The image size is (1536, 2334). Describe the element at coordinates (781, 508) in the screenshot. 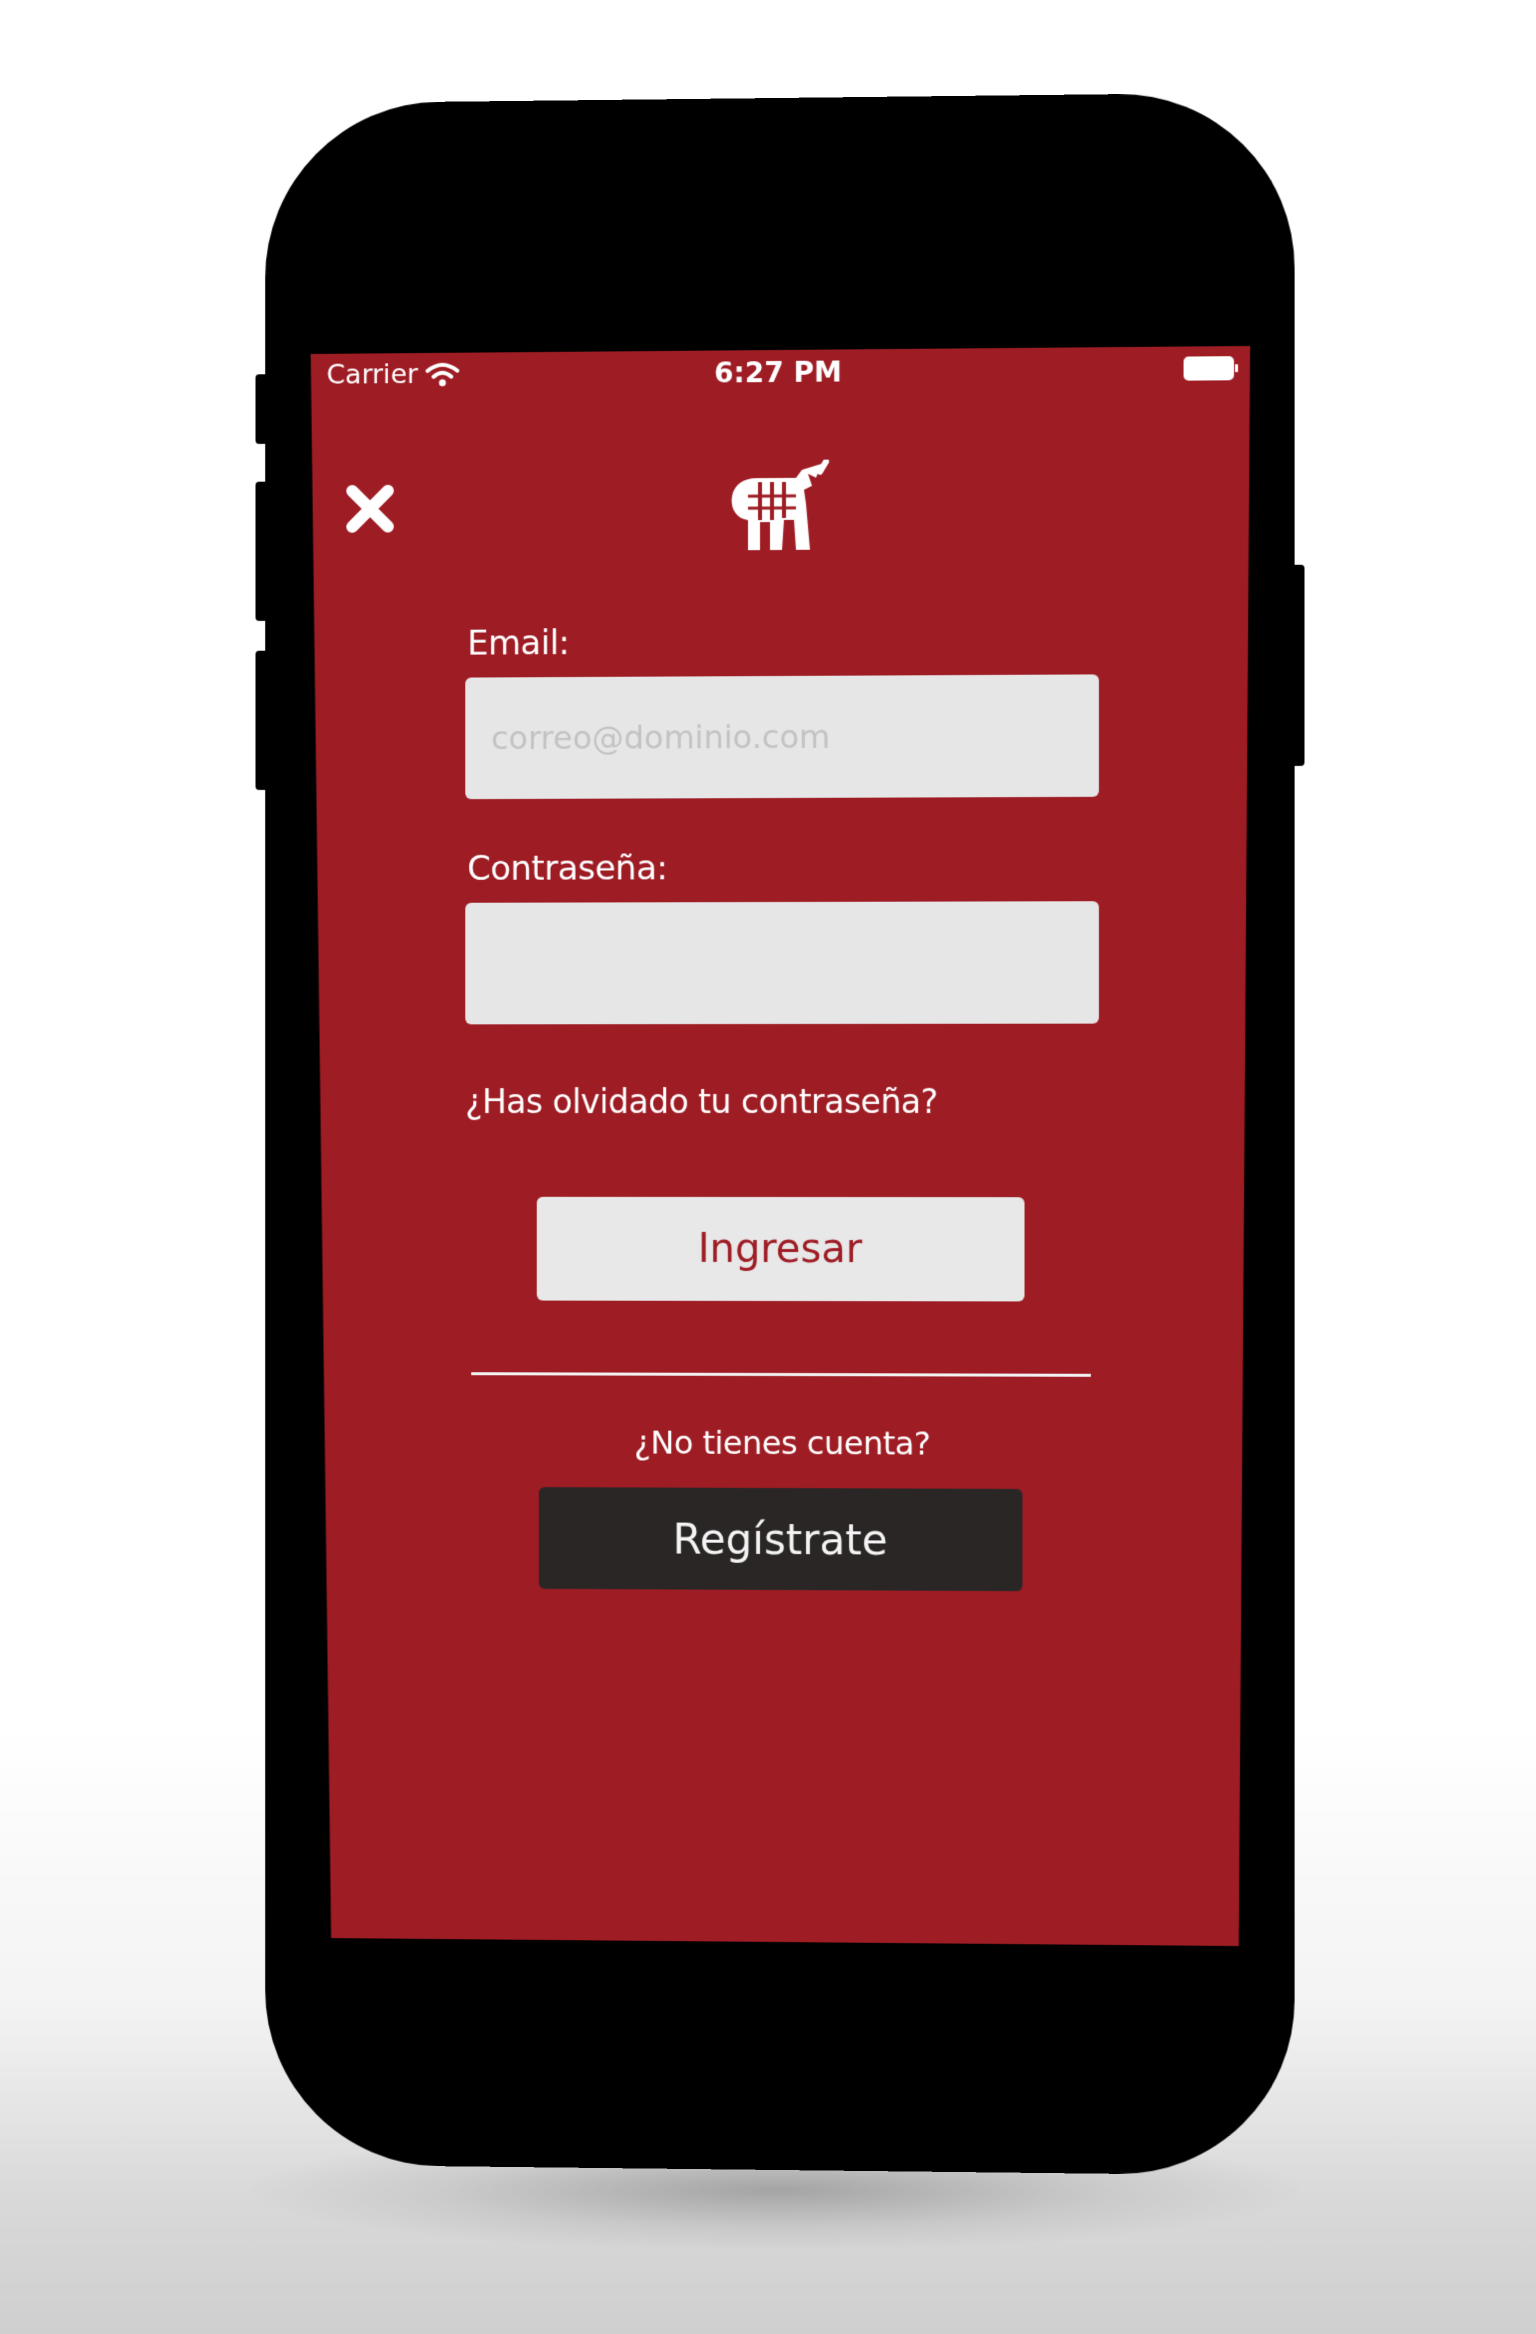

I see `cow-logo-icon` at that location.